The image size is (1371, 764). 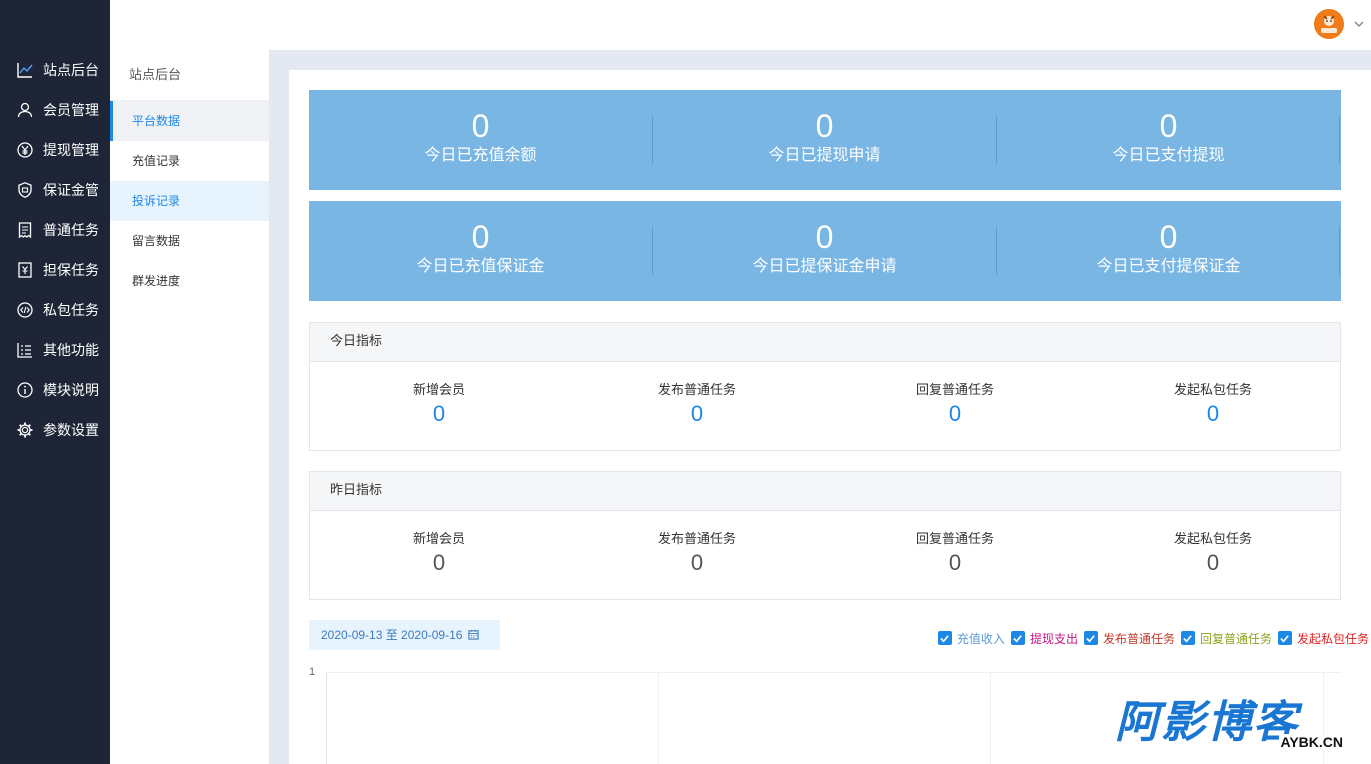 I want to click on avatar, so click(x=1329, y=24).